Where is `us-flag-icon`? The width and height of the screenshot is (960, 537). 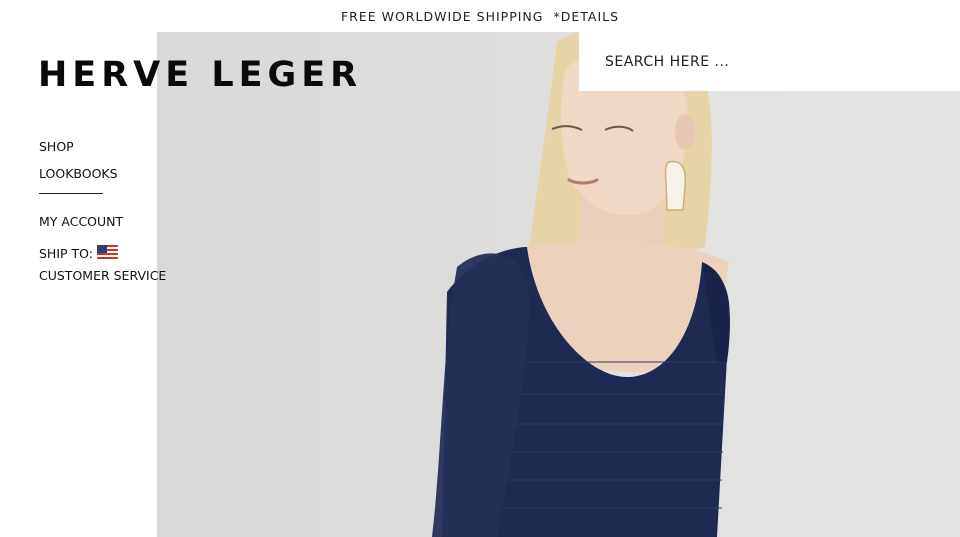 us-flag-icon is located at coordinates (107, 251).